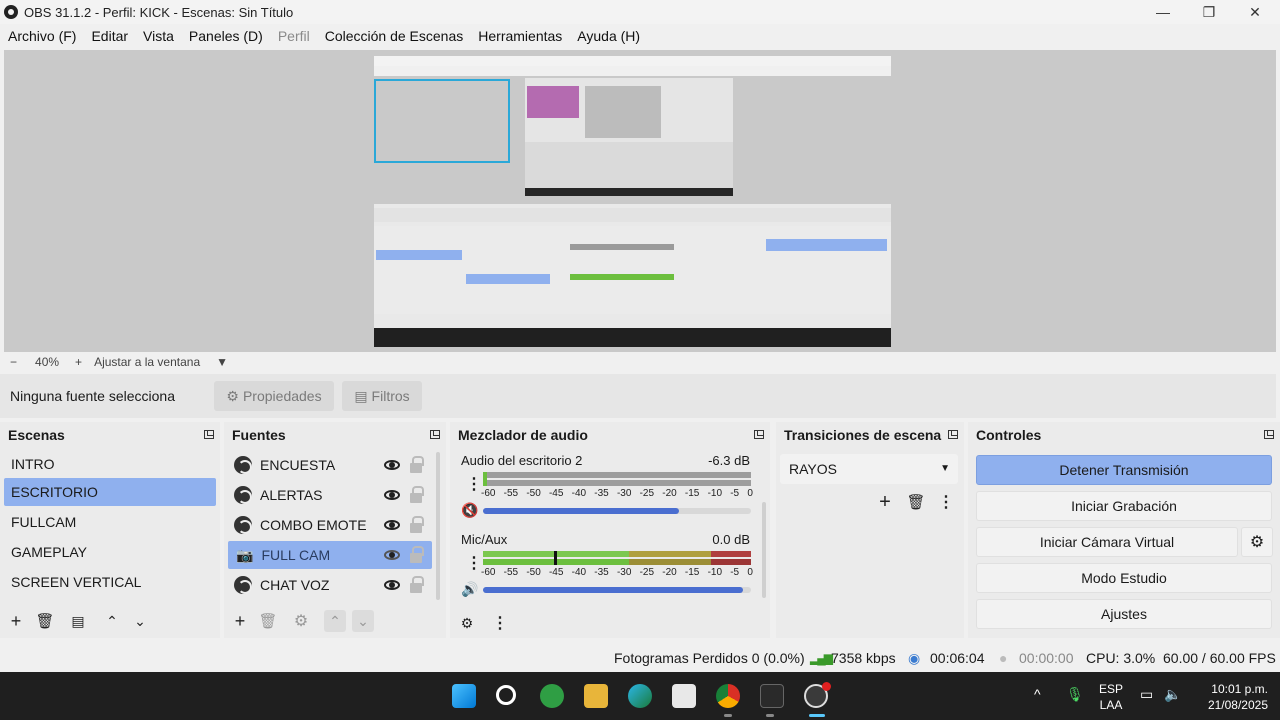 The image size is (1280, 720). What do you see at coordinates (709, 658) in the screenshot?
I see `dropped-frames: Fotogramas Perdidos 0 (0.0%)` at bounding box center [709, 658].